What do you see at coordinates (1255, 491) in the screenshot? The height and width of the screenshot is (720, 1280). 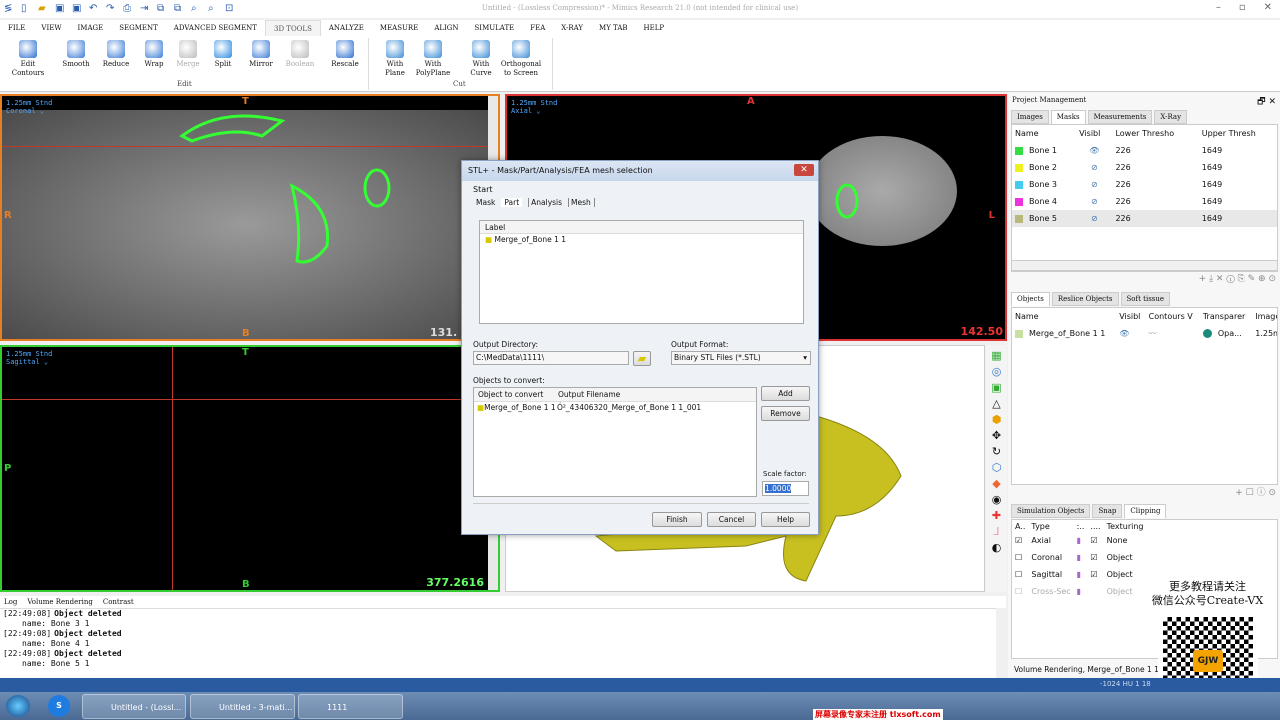 I see `object-toolbar-icons: + ☐ ⓘ ⊙` at bounding box center [1255, 491].